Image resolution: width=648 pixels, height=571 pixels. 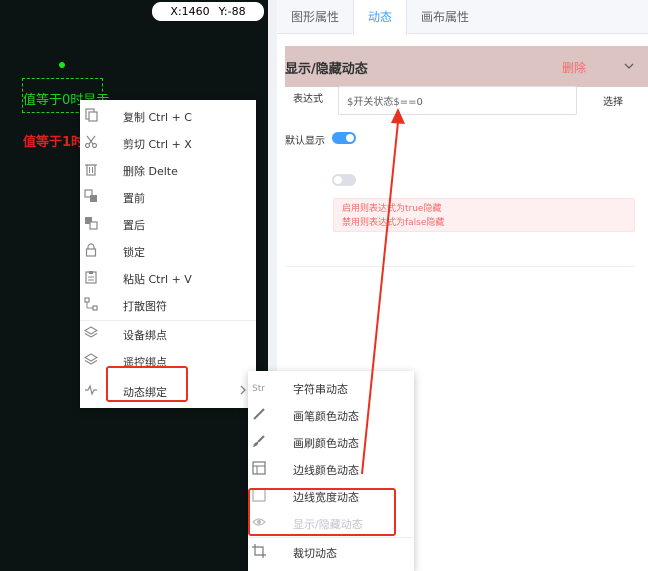 I want to click on coord-x: X:1460, so click(x=190, y=11).